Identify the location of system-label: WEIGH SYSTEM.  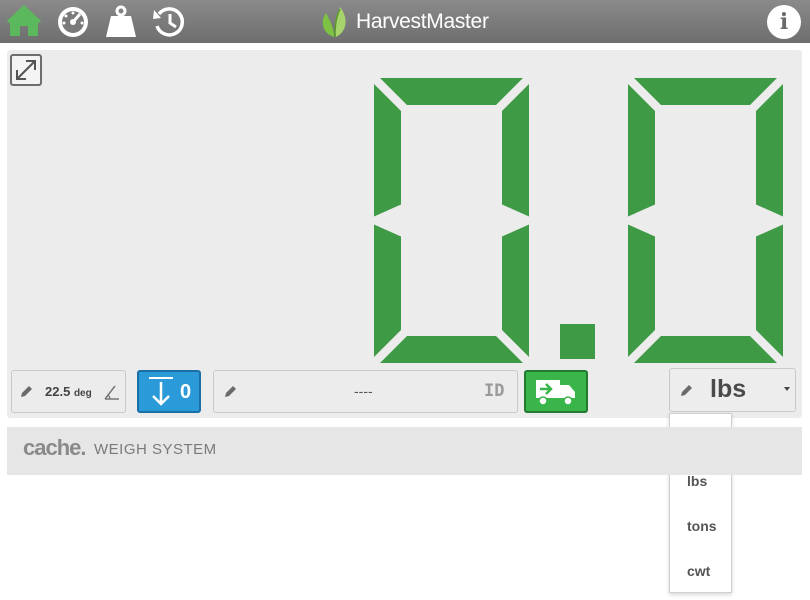
(155, 449).